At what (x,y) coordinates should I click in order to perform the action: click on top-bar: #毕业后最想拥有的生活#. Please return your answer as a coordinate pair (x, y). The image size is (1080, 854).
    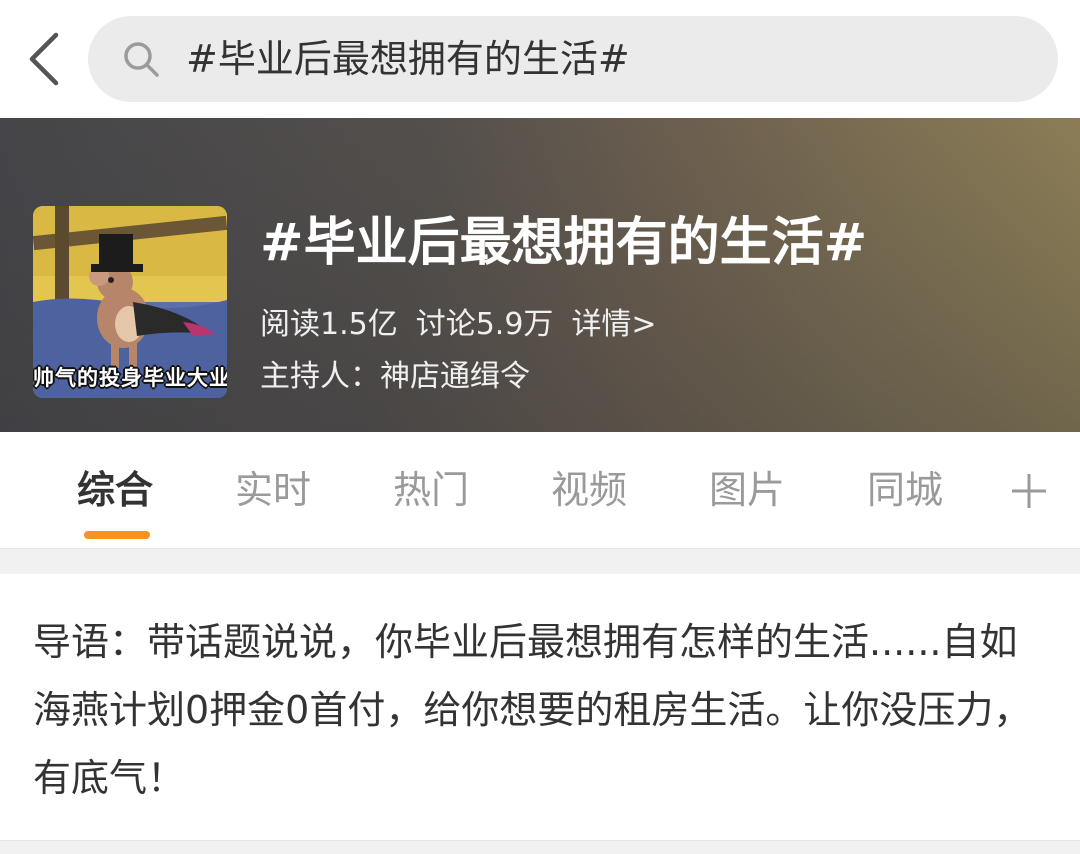
    Looking at the image, I should click on (540, 59).